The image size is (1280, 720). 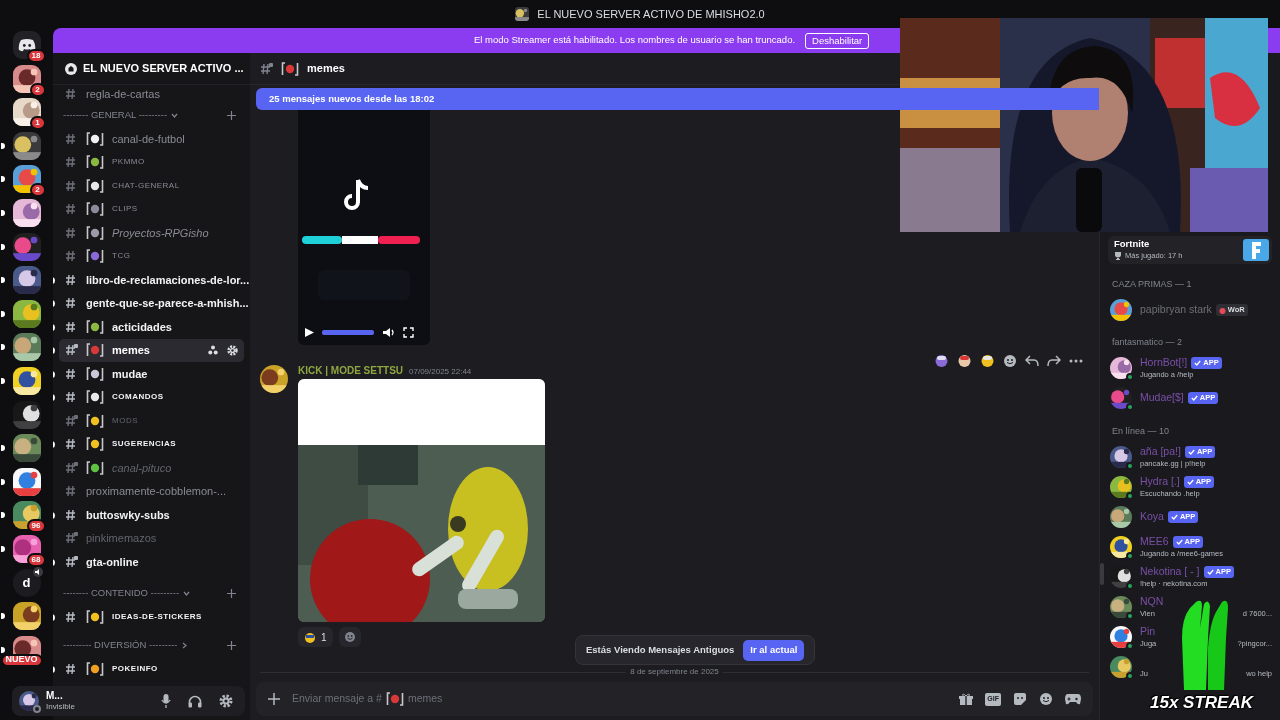 What do you see at coordinates (125, 209) in the screenshot?
I see `channel-name: CLIPS` at bounding box center [125, 209].